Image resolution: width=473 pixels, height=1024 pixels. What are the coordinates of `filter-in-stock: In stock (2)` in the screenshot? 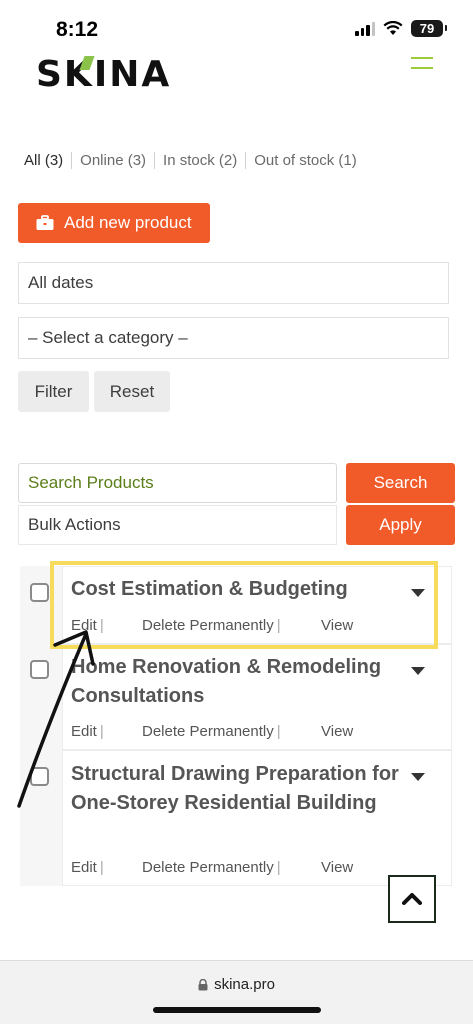 It's located at (199, 160).